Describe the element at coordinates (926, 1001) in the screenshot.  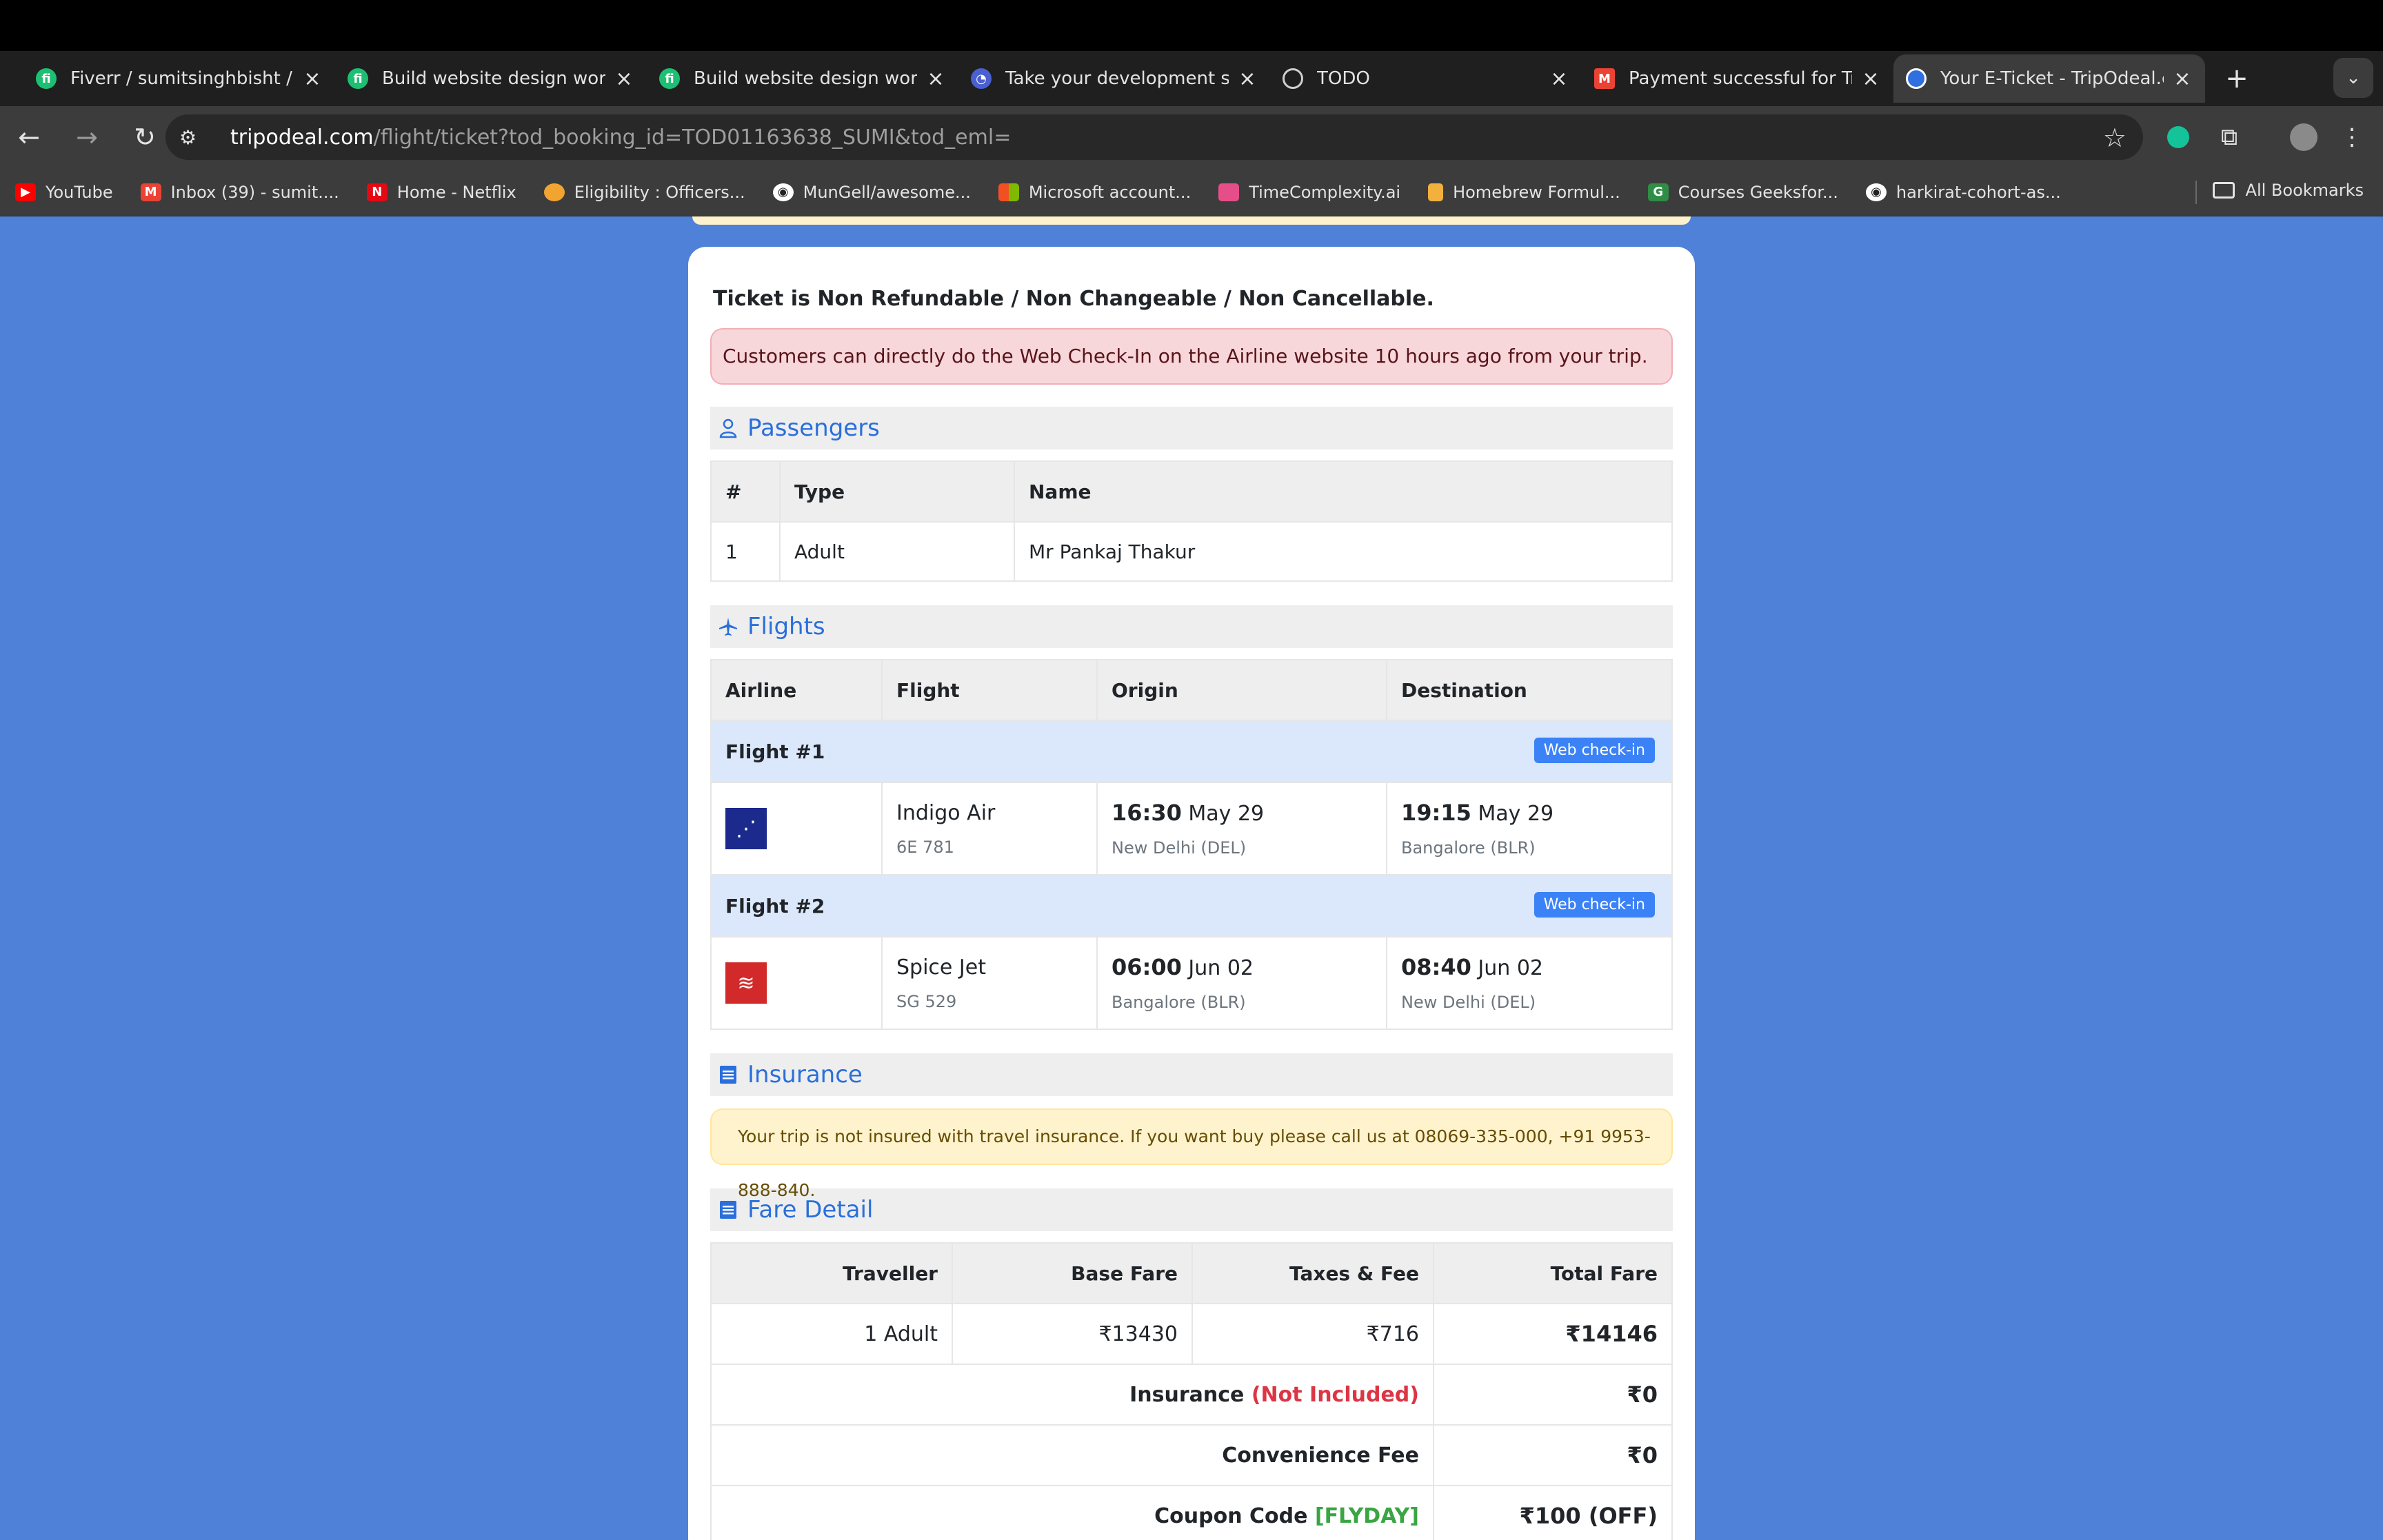
I see `flight-number: SG 529` at that location.